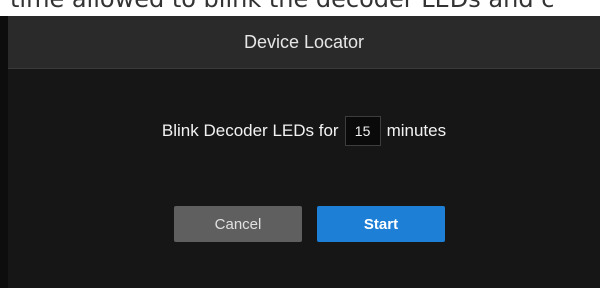  I want to click on blink-prompt-row: Blink Decoder LEDs for minutes, so click(304, 131).